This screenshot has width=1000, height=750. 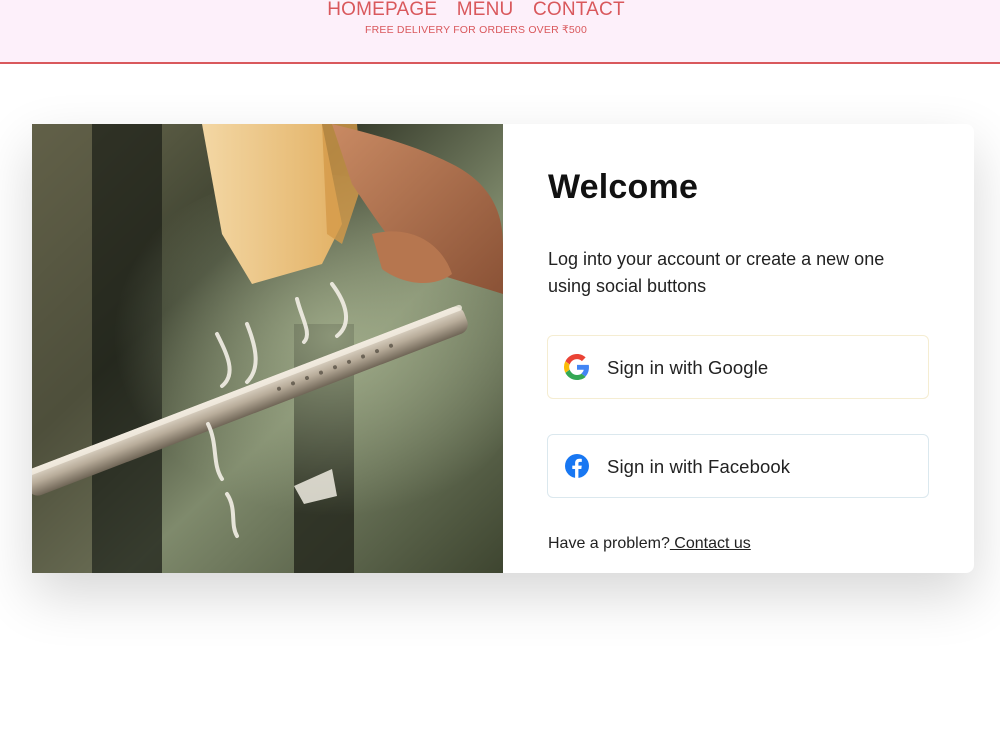 I want to click on nav-contact-link: CONTACT, so click(x=579, y=10).